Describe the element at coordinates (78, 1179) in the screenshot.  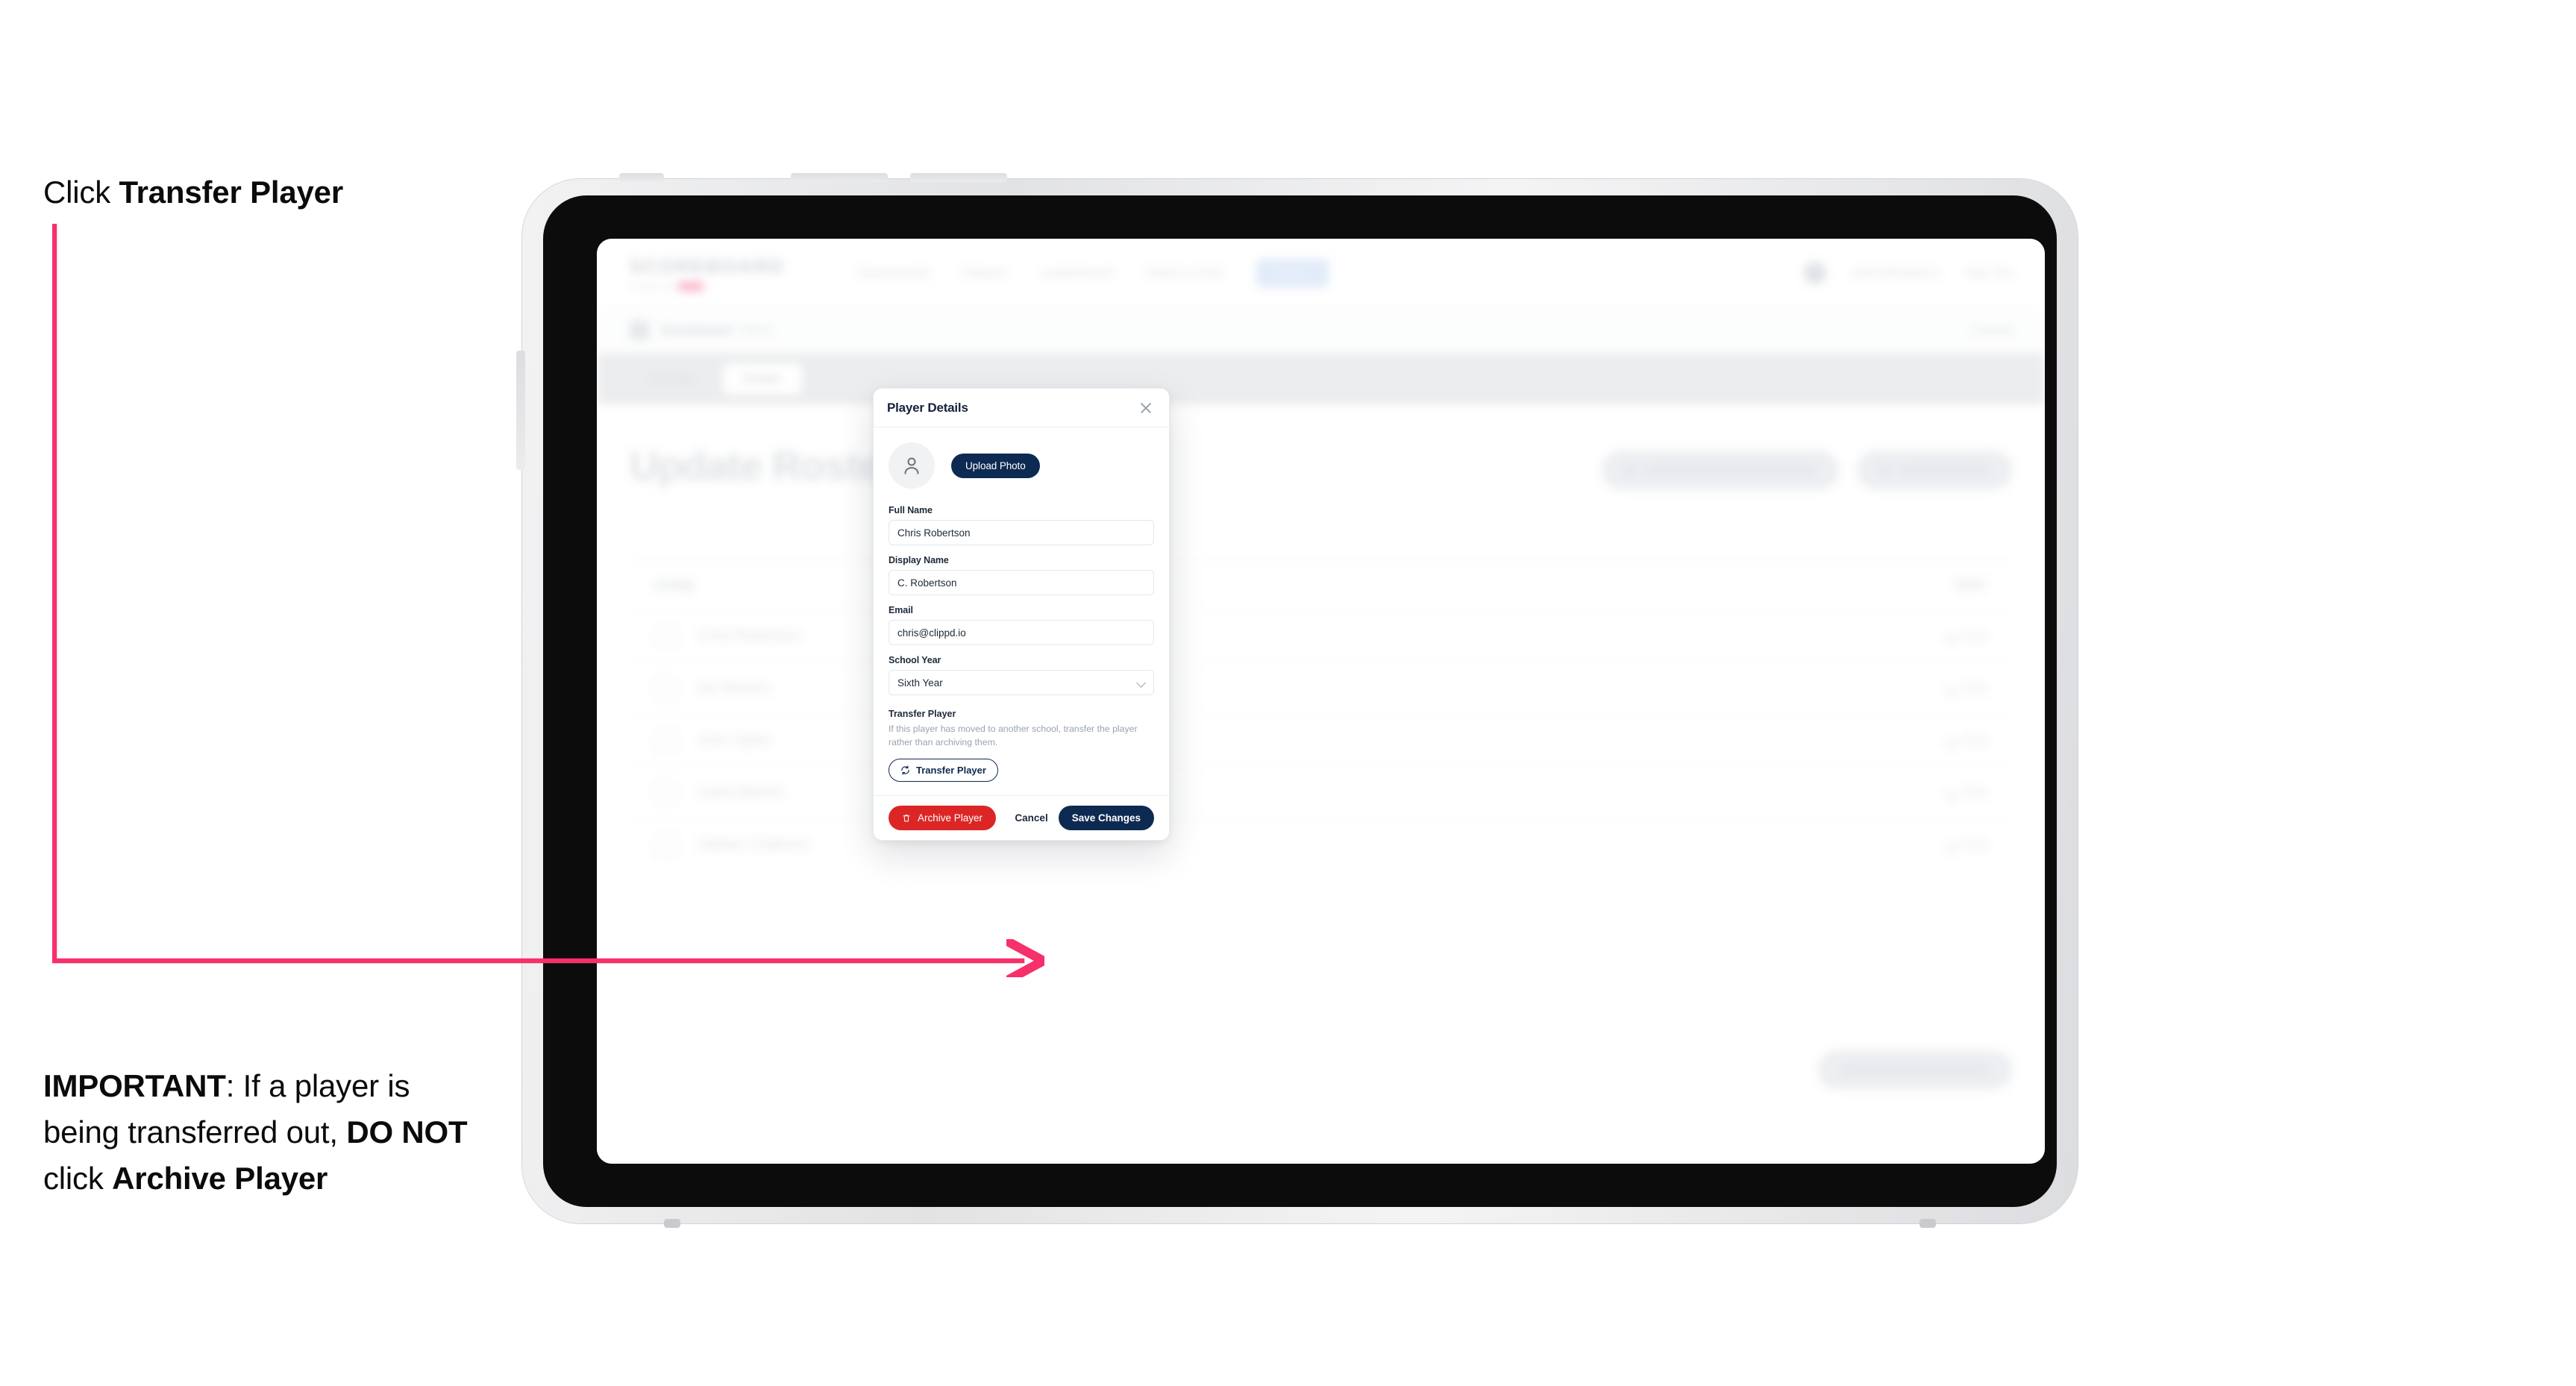
I see `annotation-bottom-text-2: click` at that location.